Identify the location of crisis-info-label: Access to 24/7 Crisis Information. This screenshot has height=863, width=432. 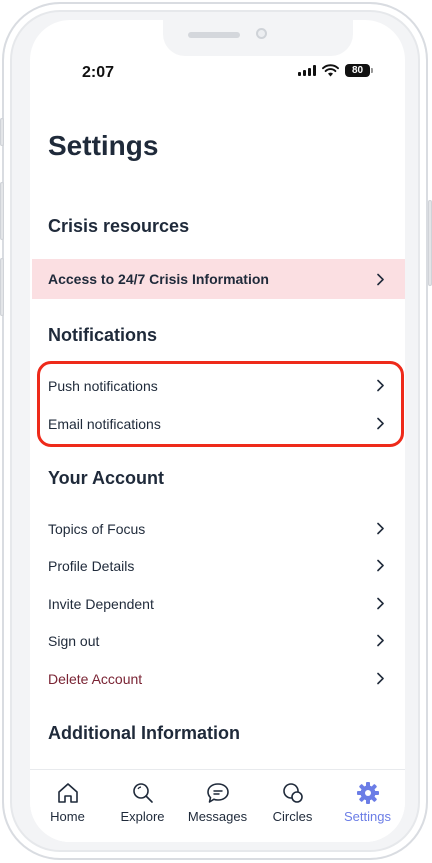
(158, 279).